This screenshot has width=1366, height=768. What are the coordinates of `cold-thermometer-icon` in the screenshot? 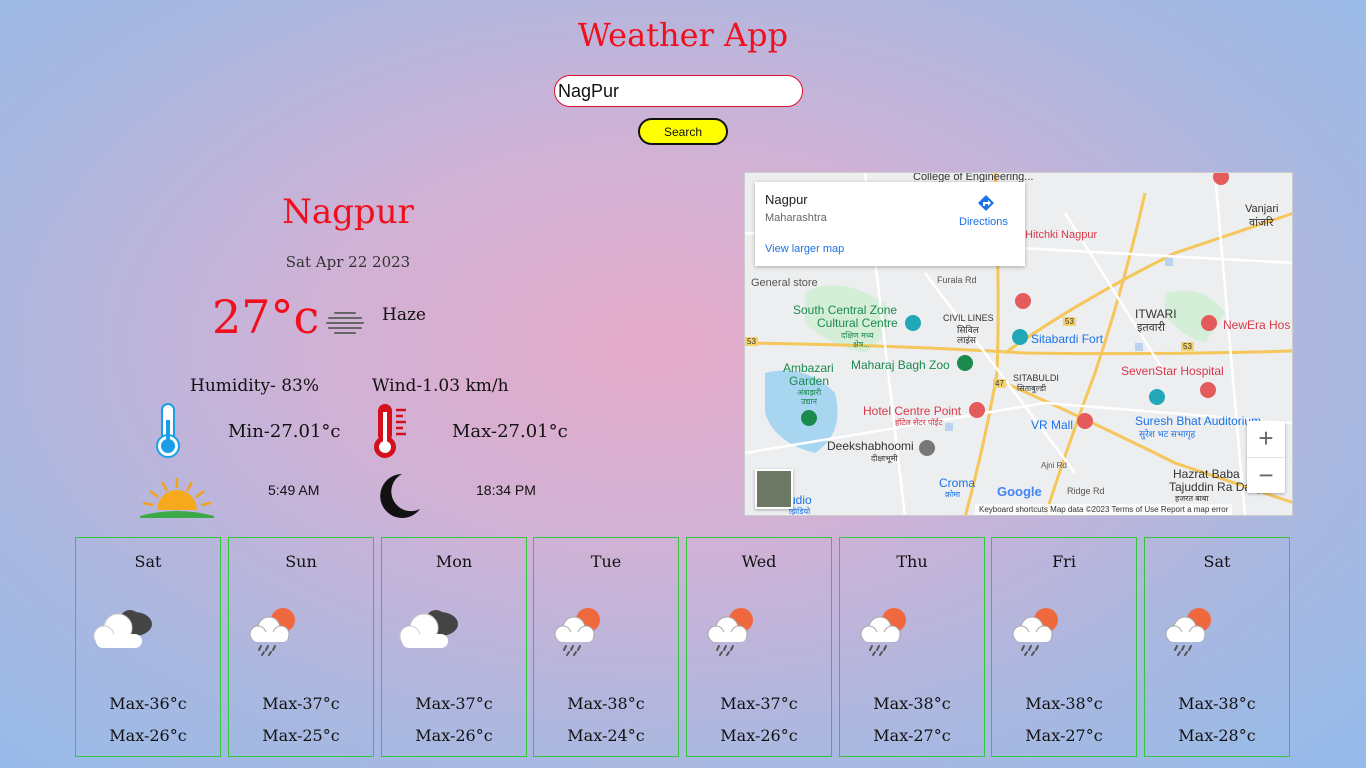 It's located at (168, 430).